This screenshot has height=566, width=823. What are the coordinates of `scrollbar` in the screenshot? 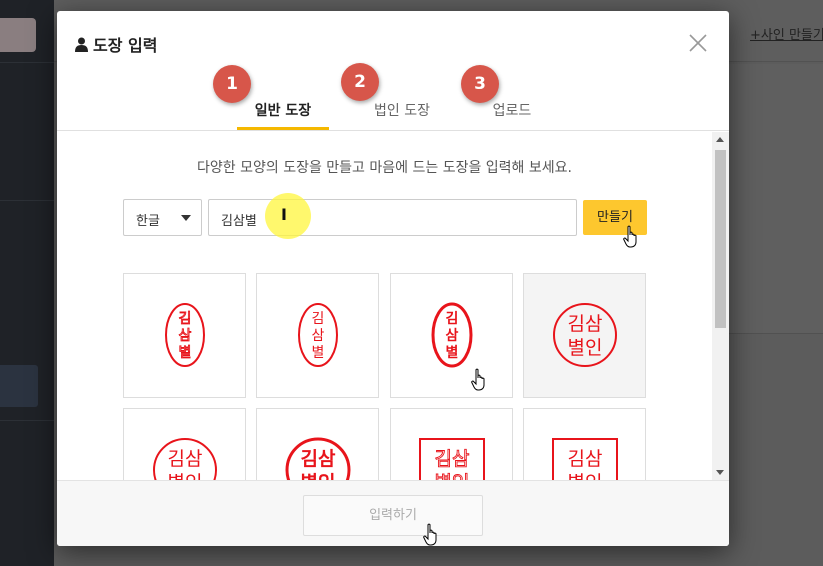 It's located at (720, 306).